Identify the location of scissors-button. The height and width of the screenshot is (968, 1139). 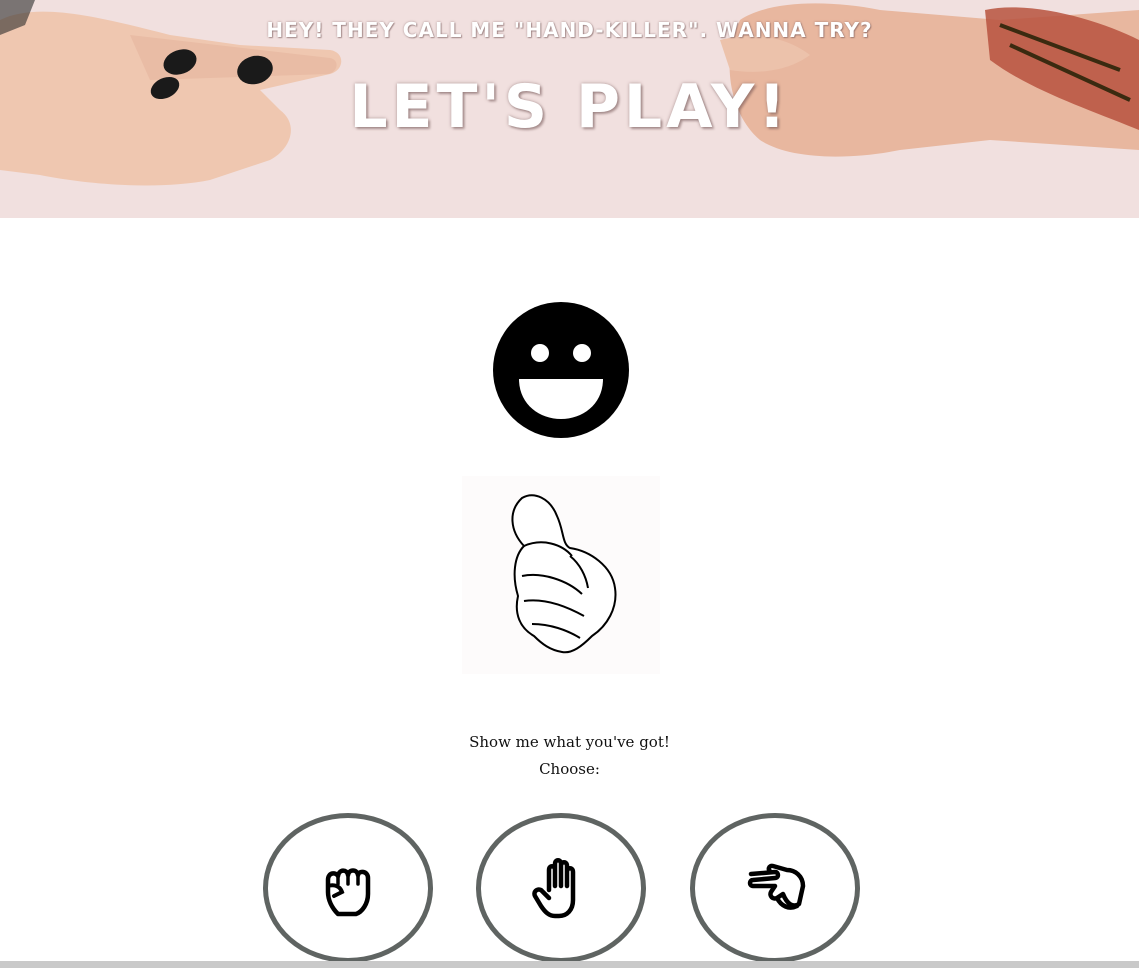
(775, 888).